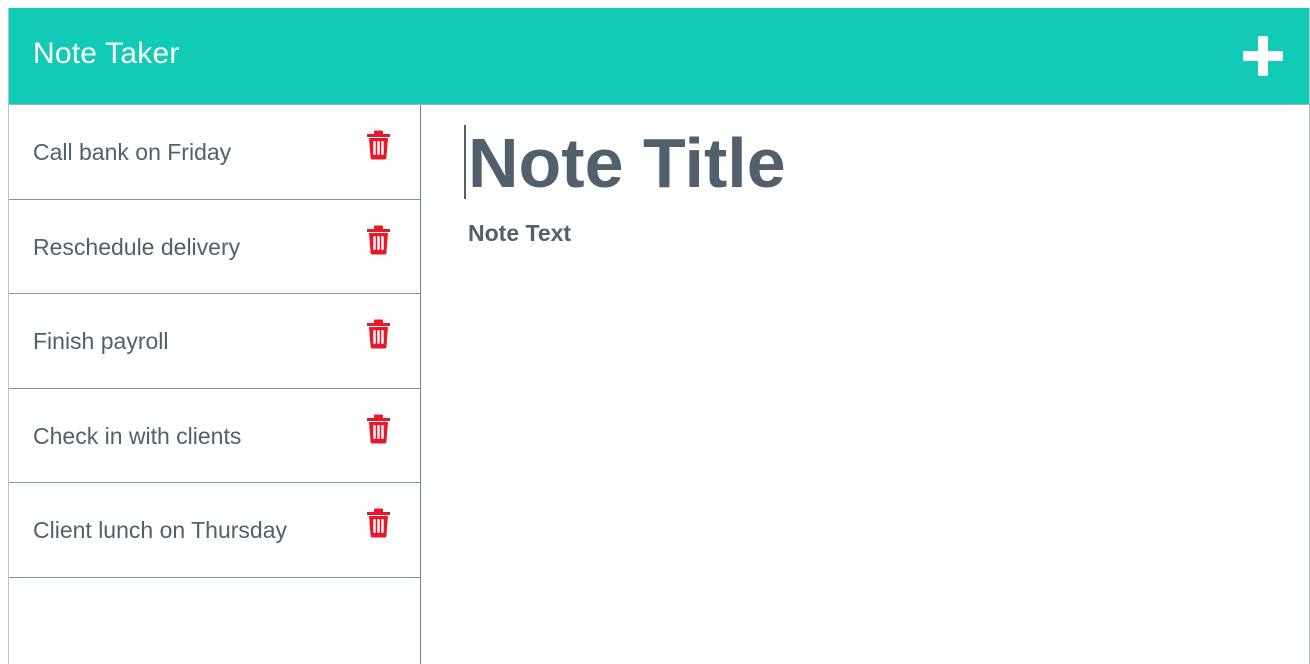  I want to click on note-list-item: Reschedule delivery, so click(214, 246).